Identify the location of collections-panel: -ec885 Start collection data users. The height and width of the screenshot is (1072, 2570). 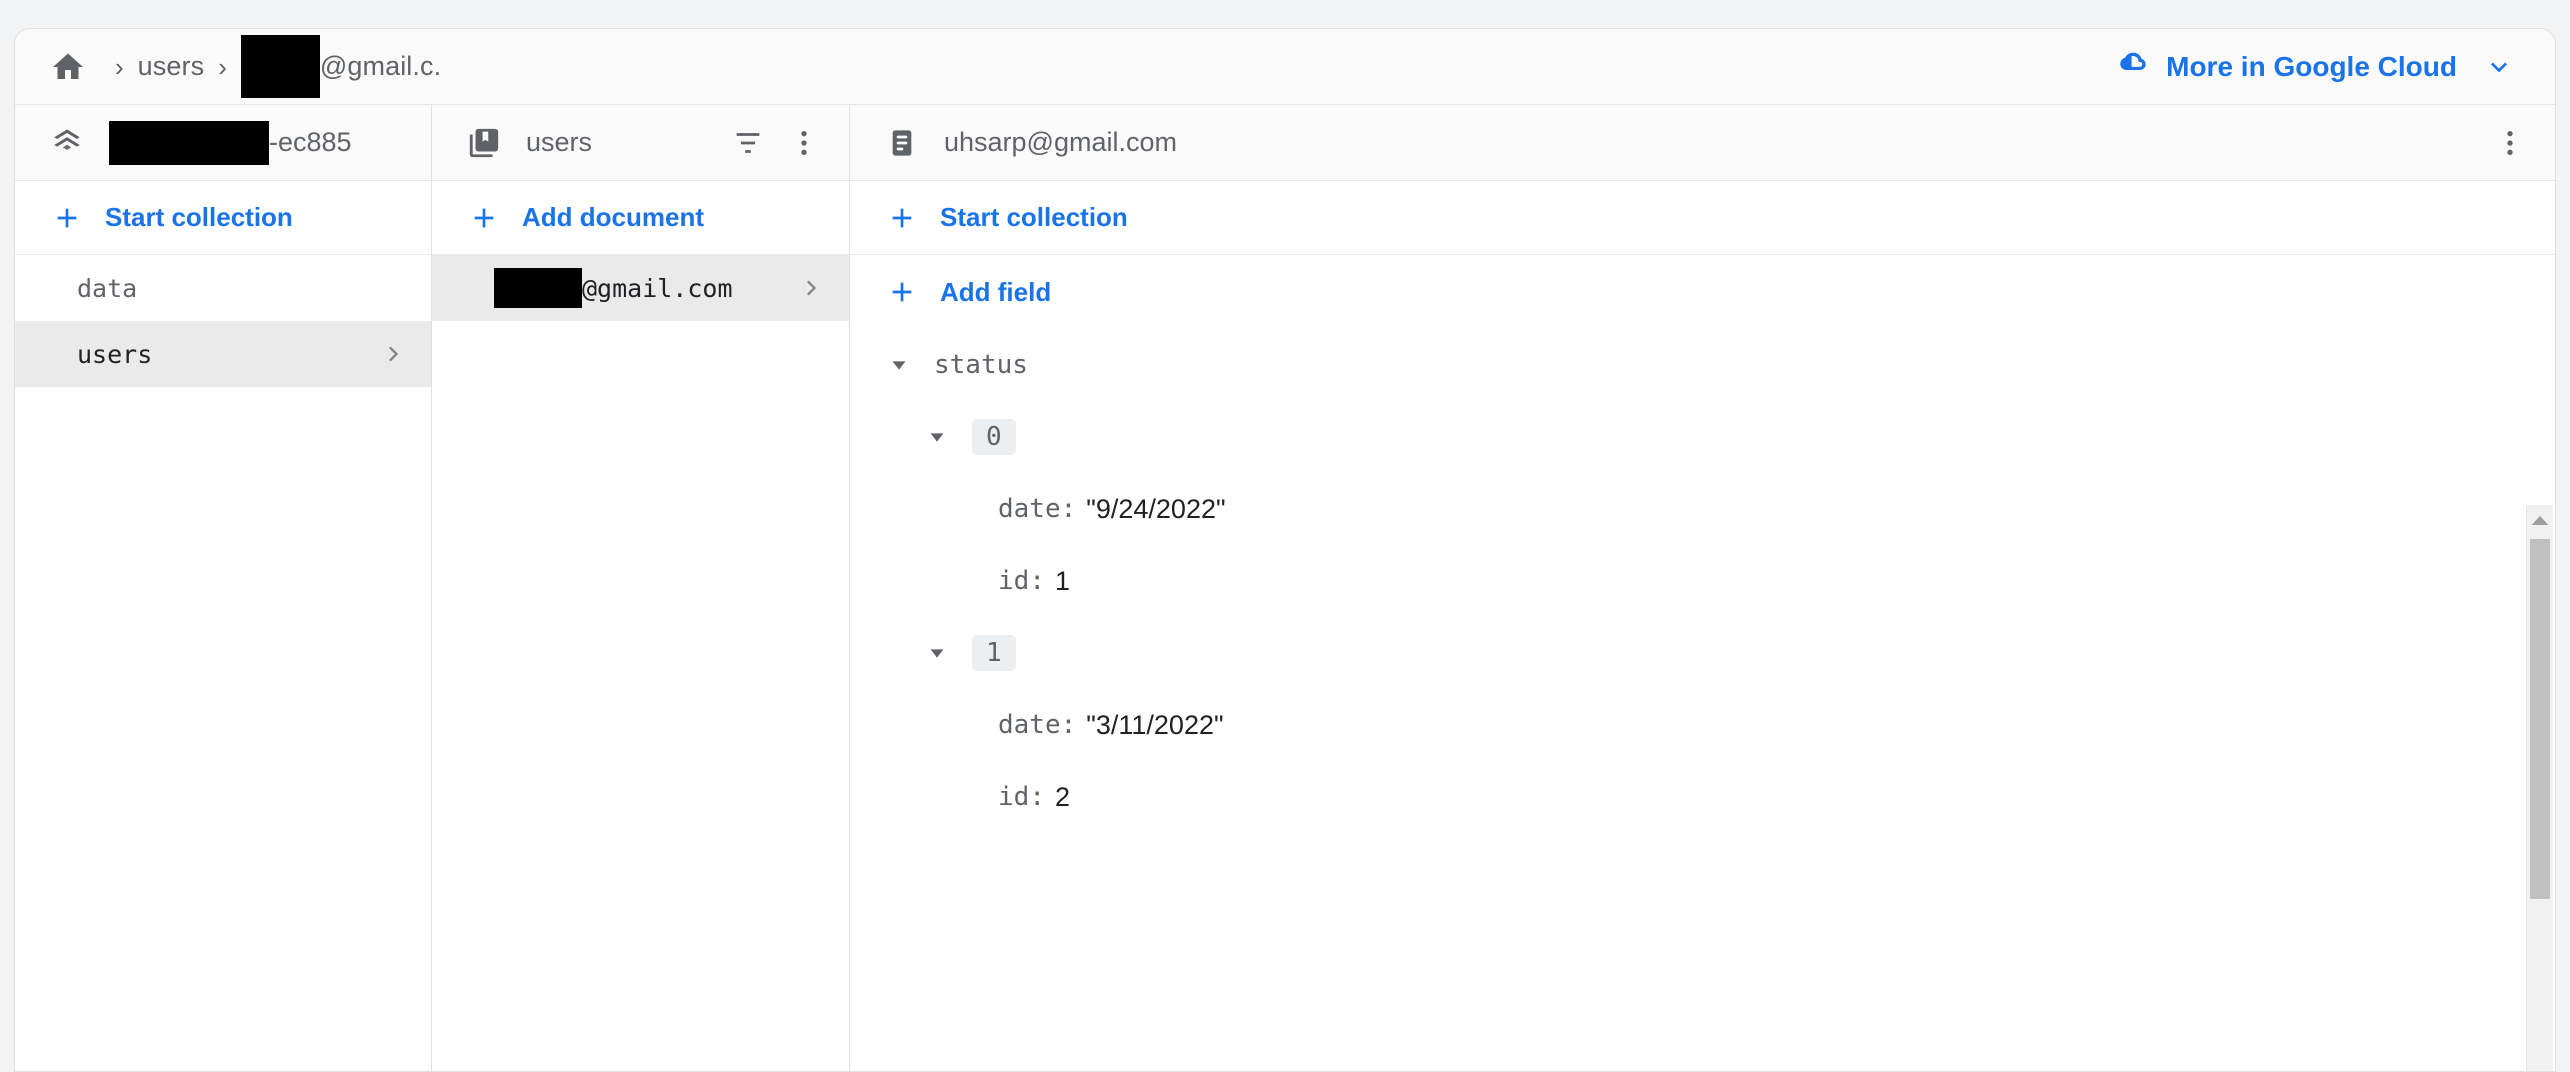
(223, 588).